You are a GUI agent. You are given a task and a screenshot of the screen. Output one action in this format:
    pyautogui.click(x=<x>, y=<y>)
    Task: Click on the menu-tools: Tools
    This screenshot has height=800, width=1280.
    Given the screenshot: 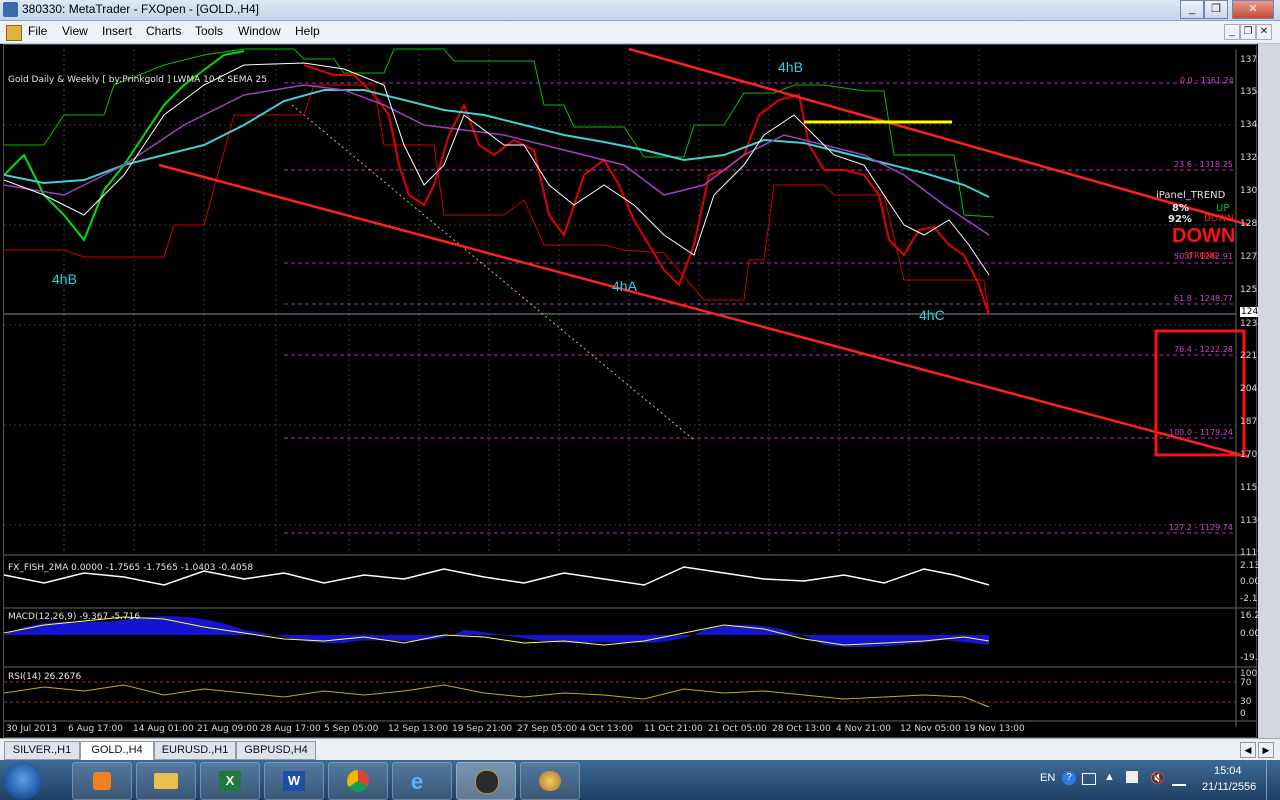 What is the action you would take?
    pyautogui.click(x=209, y=31)
    